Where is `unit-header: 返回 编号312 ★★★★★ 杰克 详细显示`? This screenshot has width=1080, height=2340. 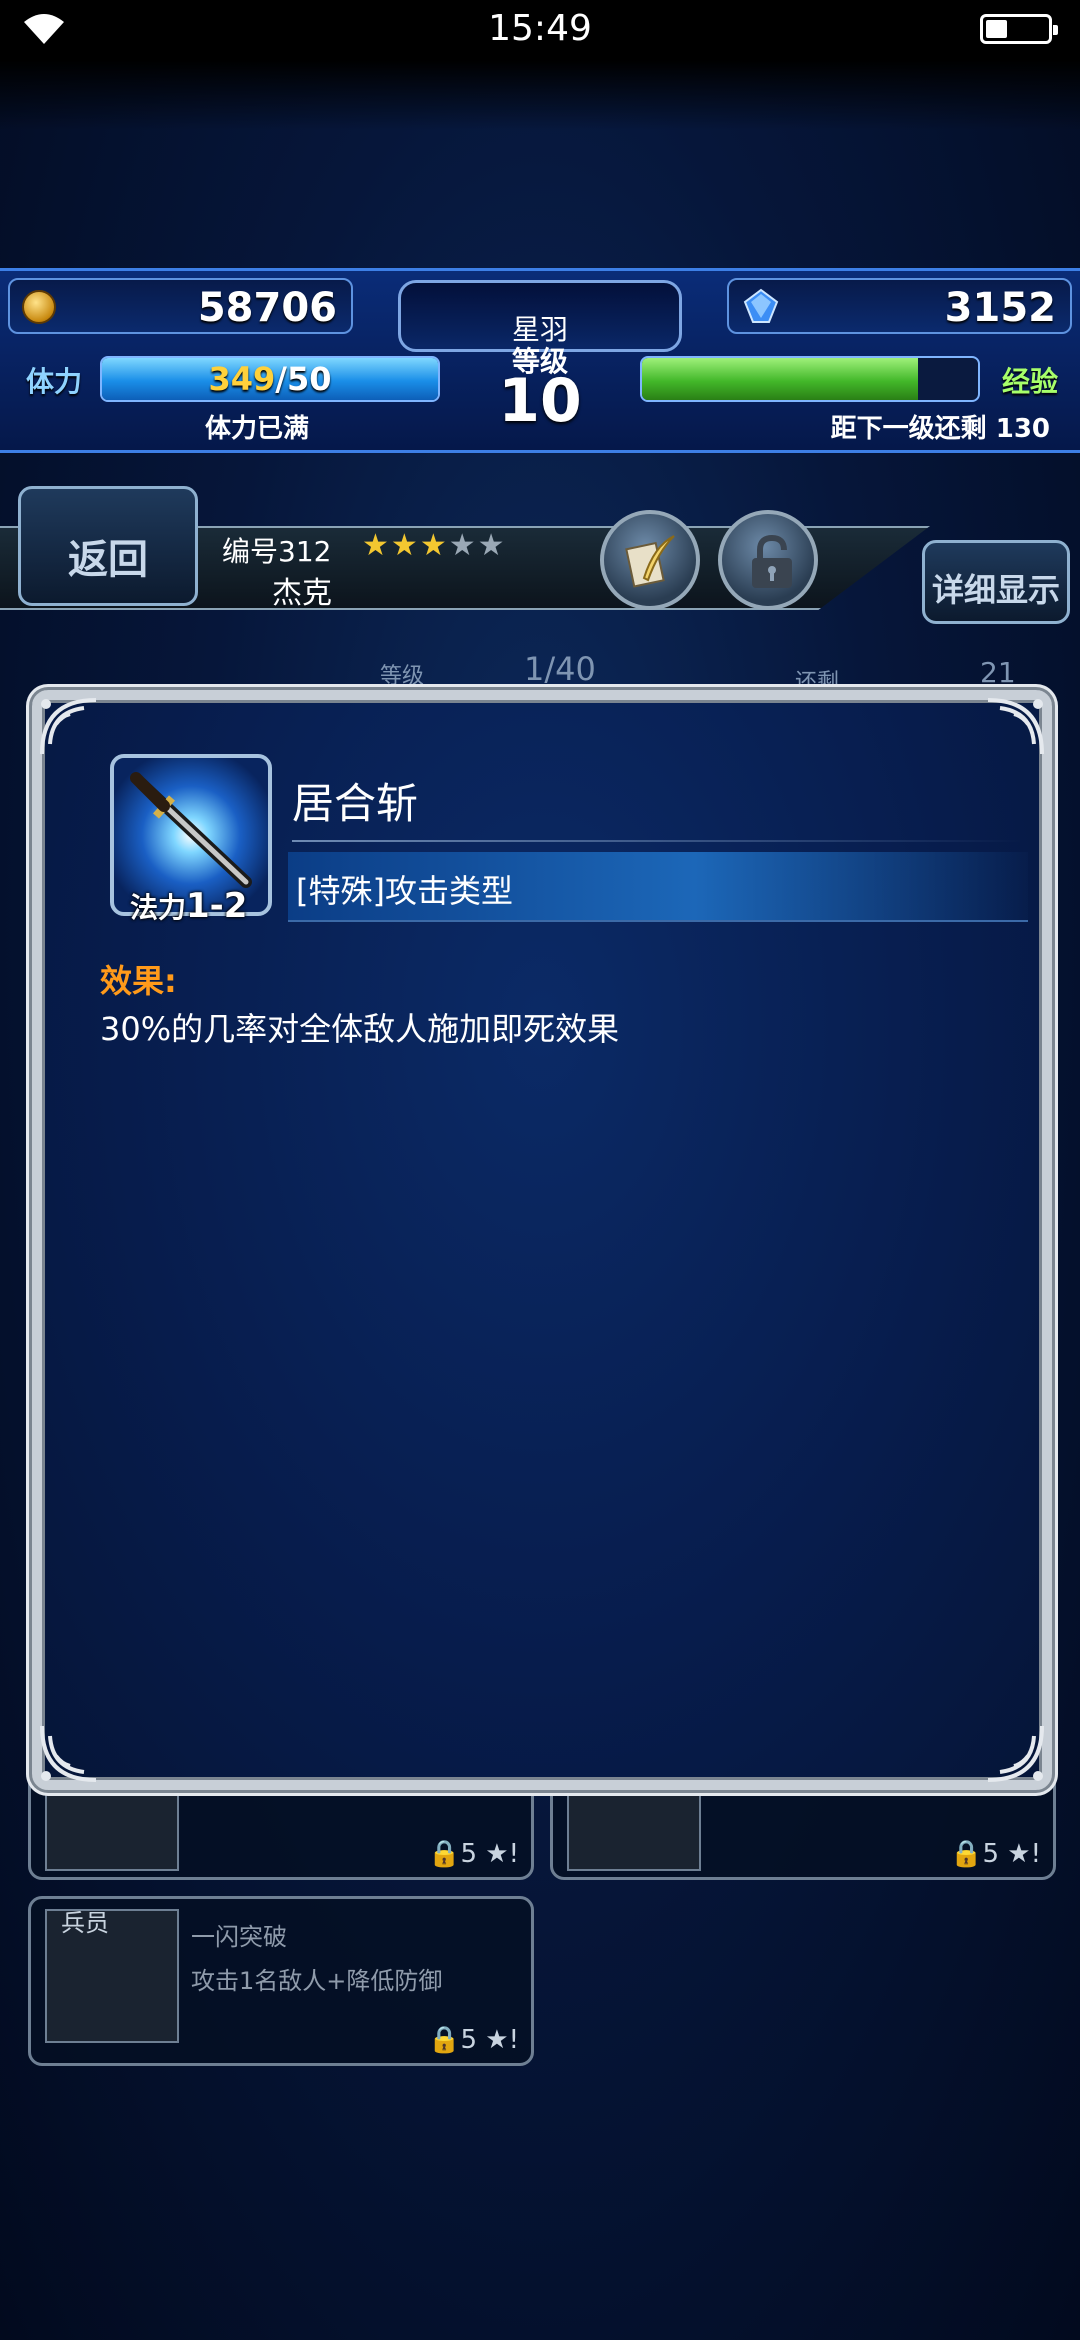 unit-header: 返回 编号312 ★★★★★ 杰克 详细显示 is located at coordinates (540, 555).